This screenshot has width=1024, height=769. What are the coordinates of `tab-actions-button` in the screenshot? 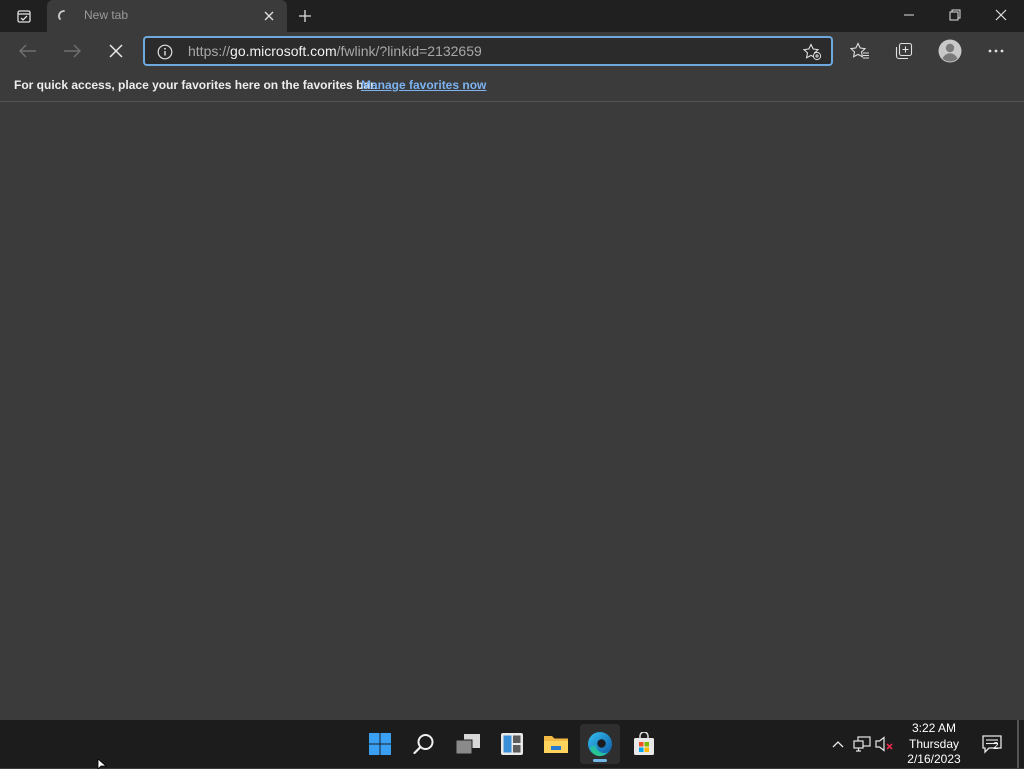 It's located at (24, 16).